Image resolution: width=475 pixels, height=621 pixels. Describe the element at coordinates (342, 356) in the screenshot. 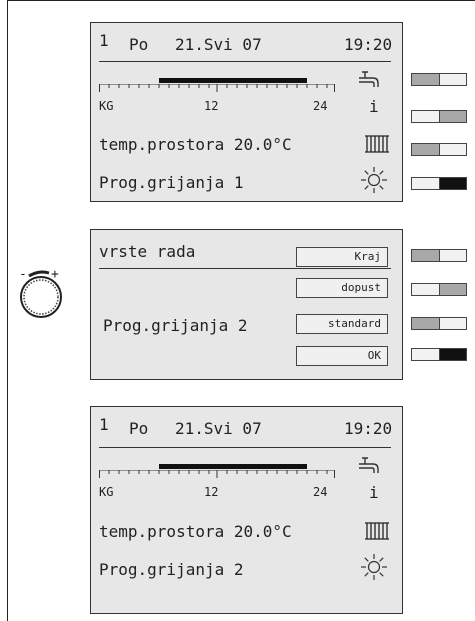

I see `option-ok-button: OK` at that location.